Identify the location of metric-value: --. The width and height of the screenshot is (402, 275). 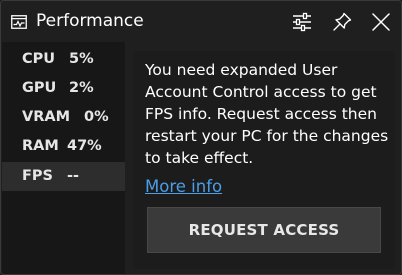
(73, 176).